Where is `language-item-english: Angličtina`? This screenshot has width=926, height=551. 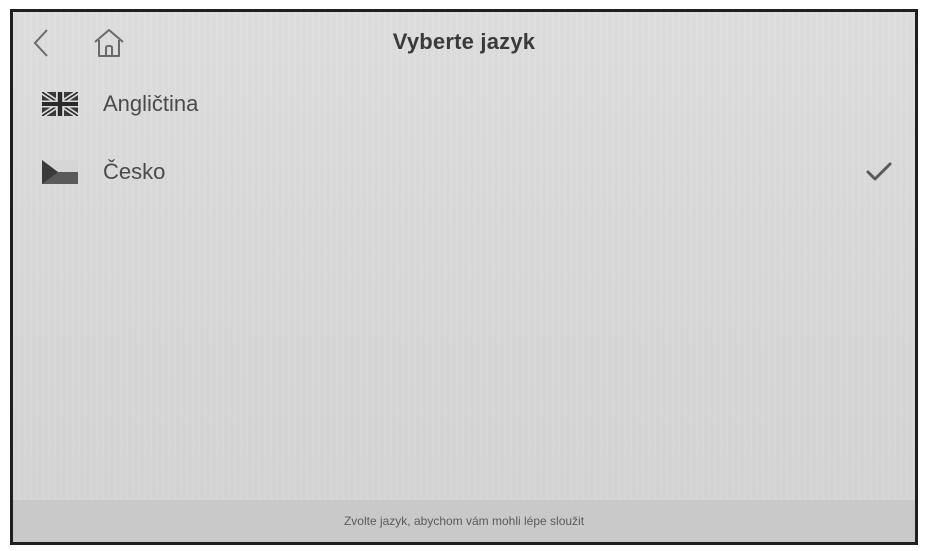
language-item-english: Angličtina is located at coordinates (464, 104).